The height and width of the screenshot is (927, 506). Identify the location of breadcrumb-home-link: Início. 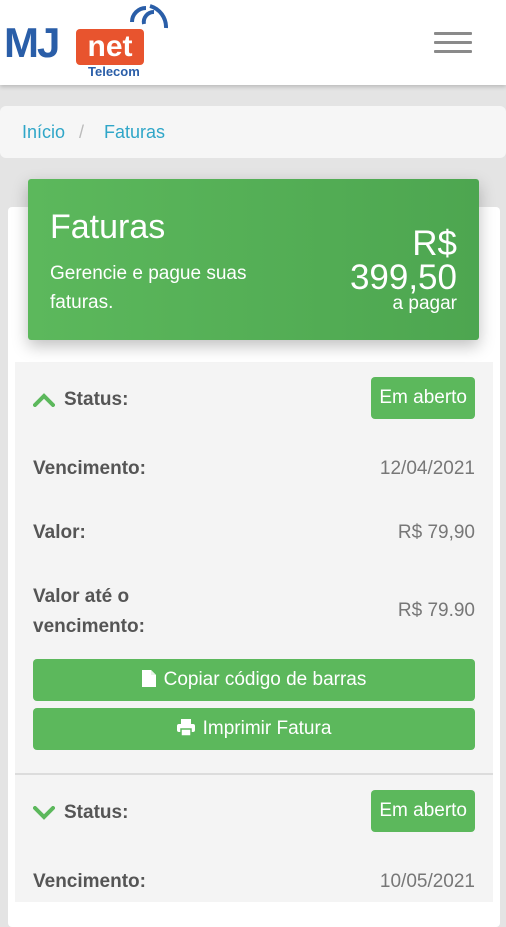
(43, 132).